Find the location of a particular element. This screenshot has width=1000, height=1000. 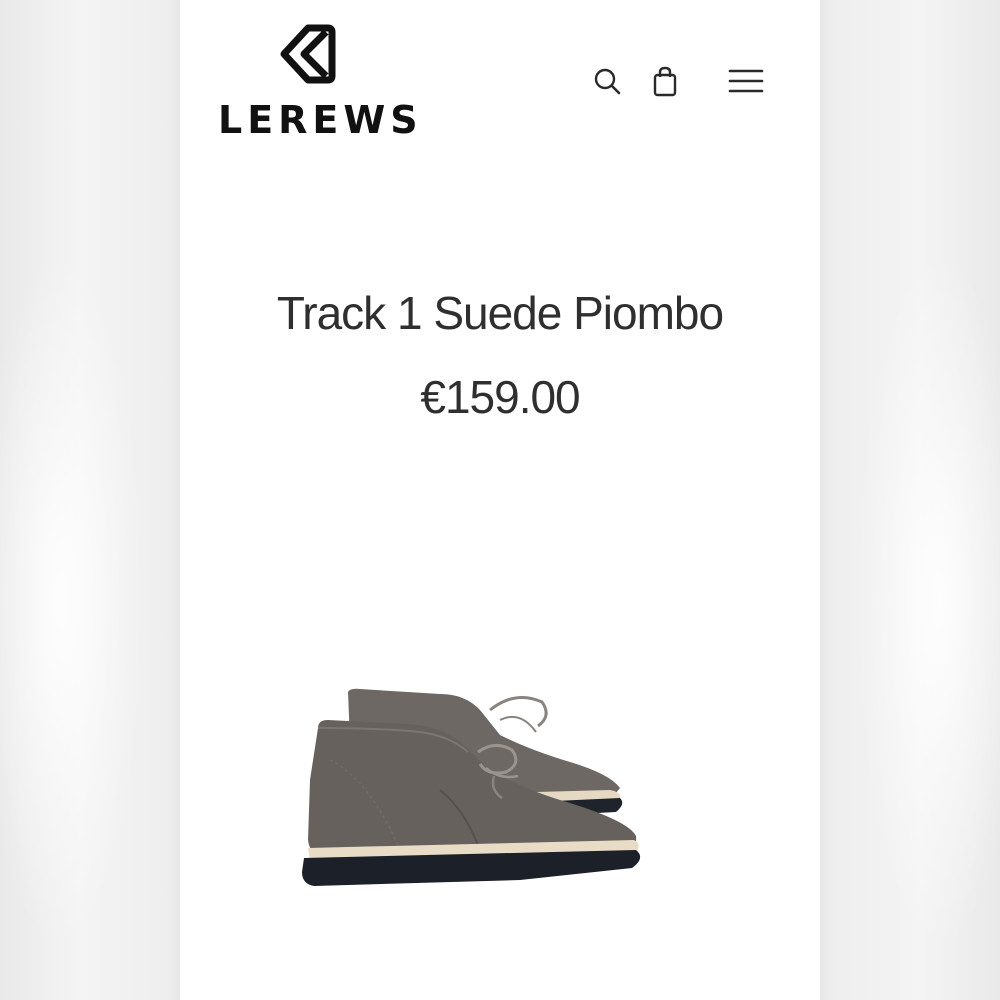

hamburger-menu-icon is located at coordinates (746, 81).